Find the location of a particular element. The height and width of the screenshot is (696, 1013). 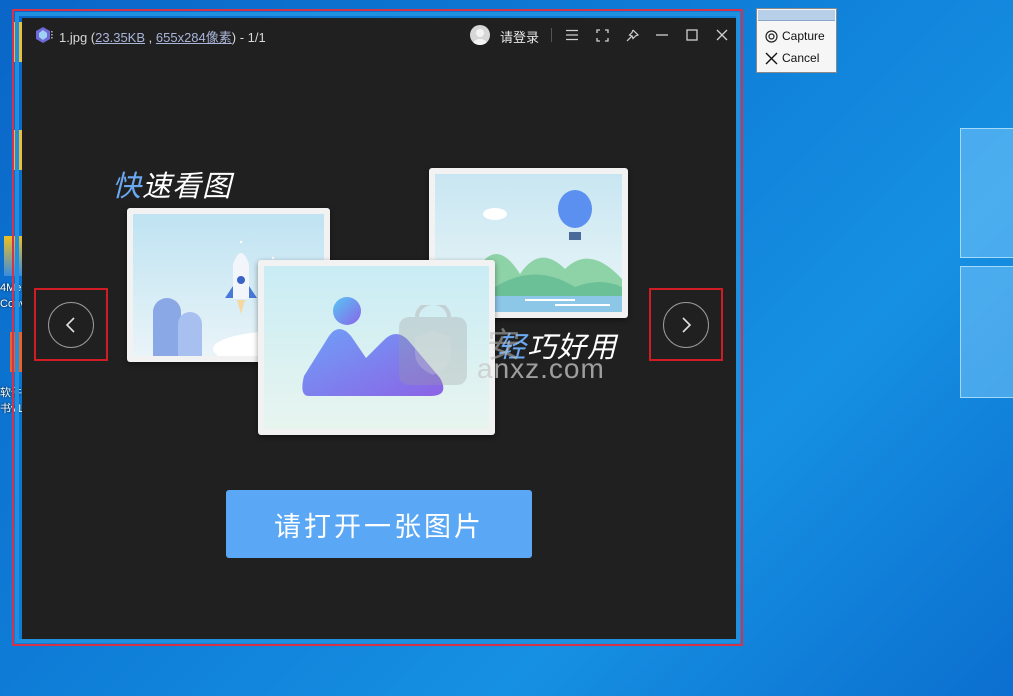

minimize-button is located at coordinates (662, 35).